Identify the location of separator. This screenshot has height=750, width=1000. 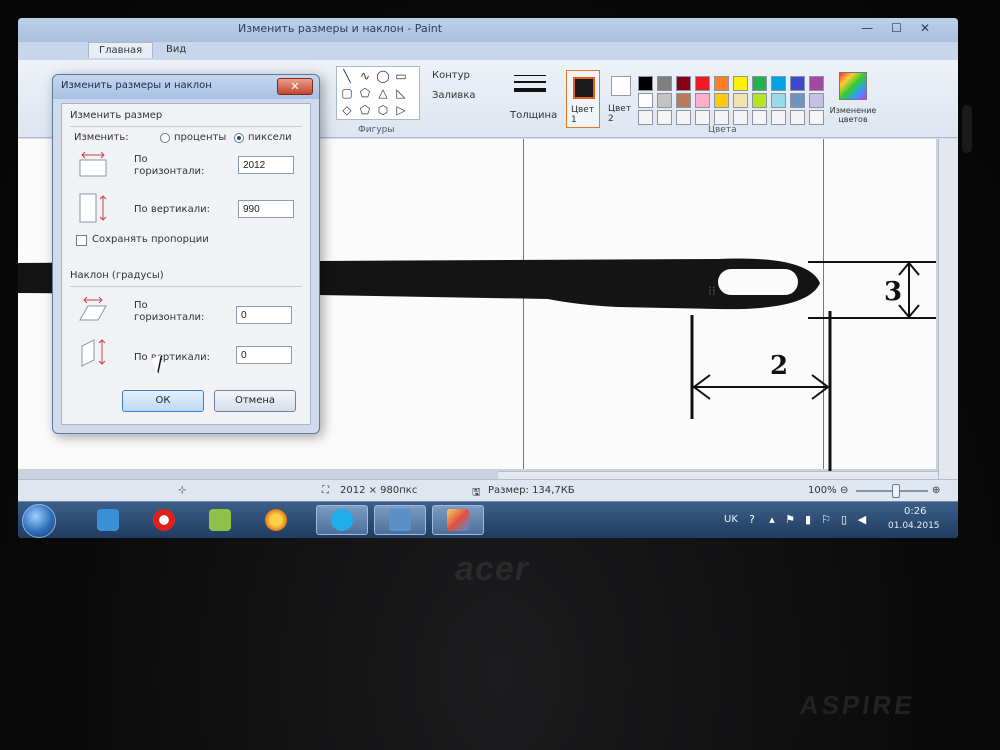
(186, 126).